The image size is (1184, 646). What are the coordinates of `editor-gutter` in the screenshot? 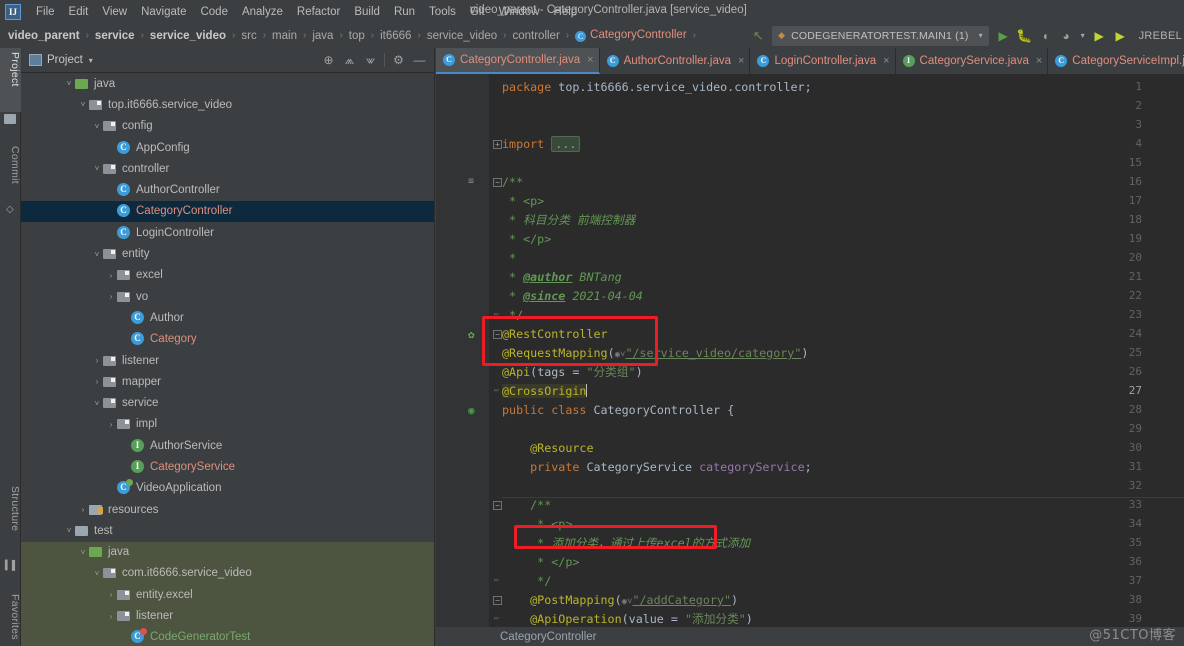 It's located at (462, 360).